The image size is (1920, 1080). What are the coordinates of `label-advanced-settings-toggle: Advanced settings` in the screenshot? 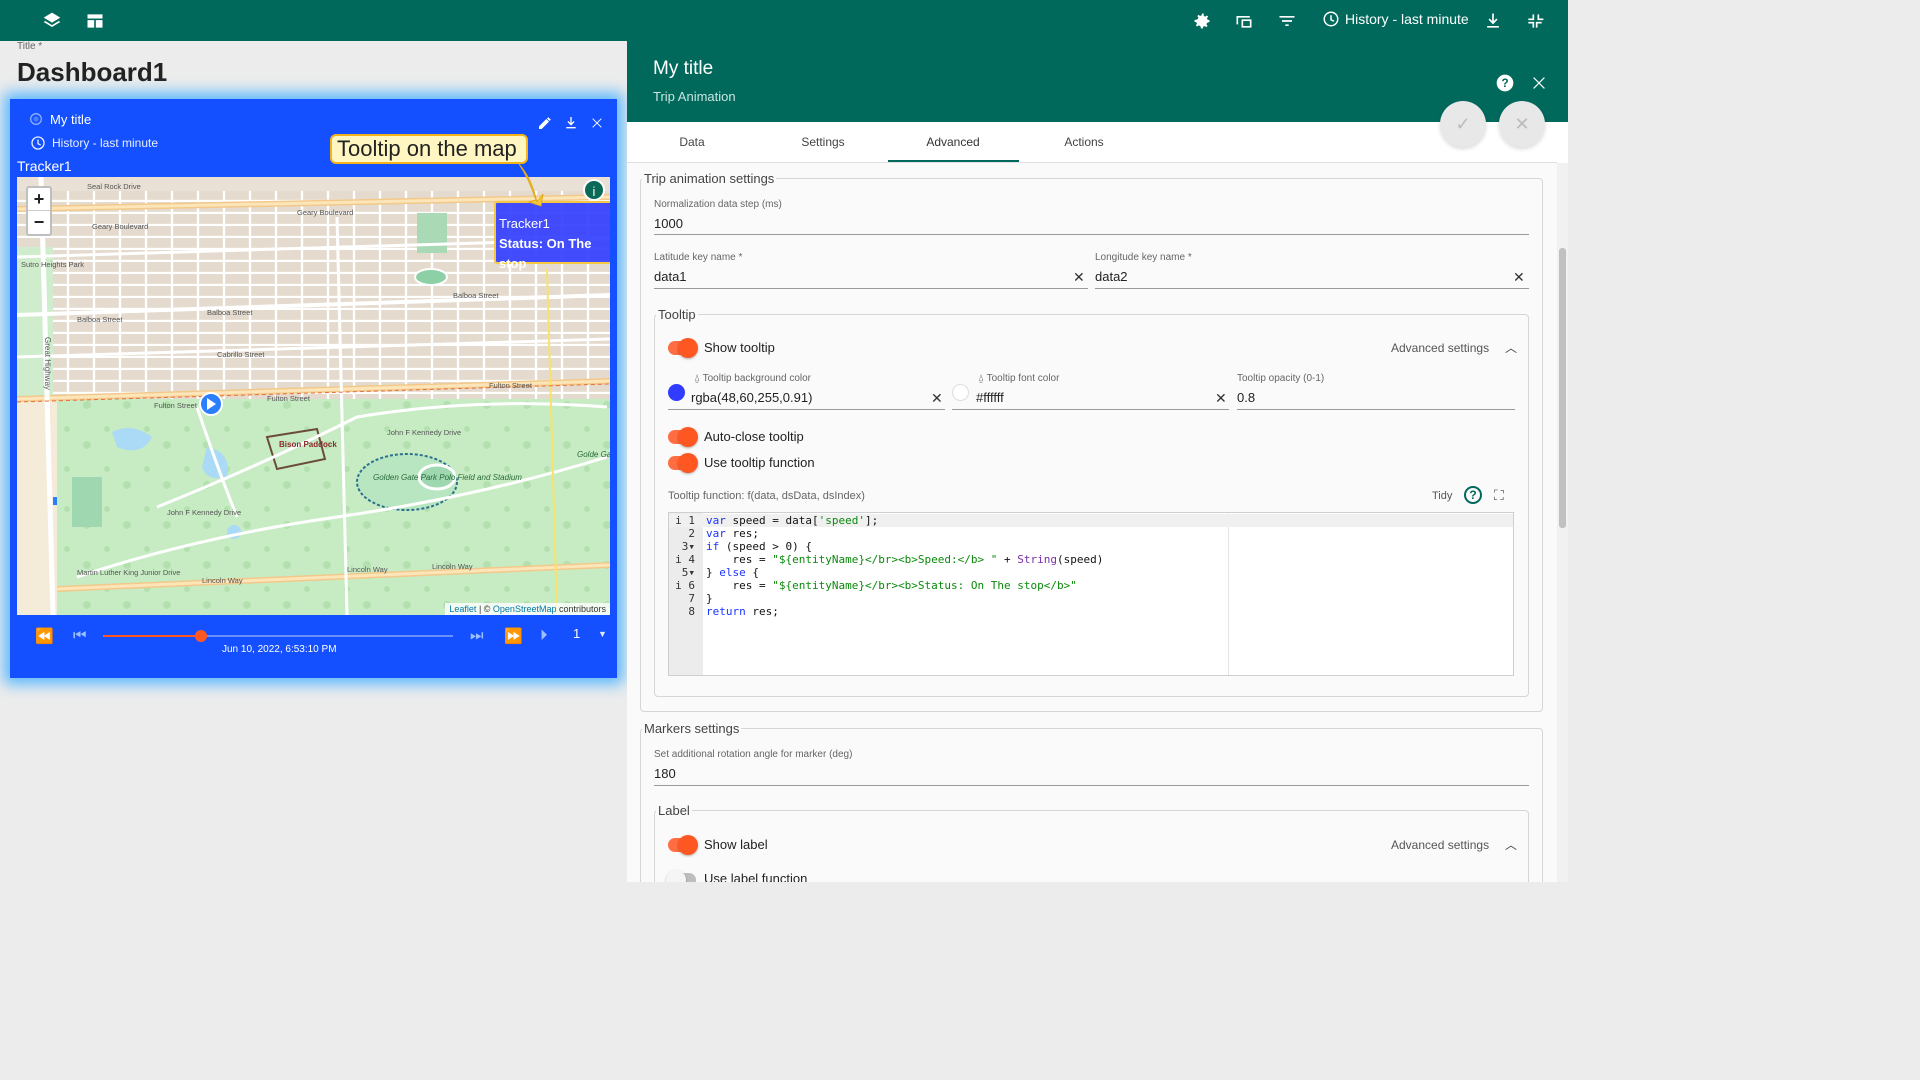 It's located at (1440, 845).